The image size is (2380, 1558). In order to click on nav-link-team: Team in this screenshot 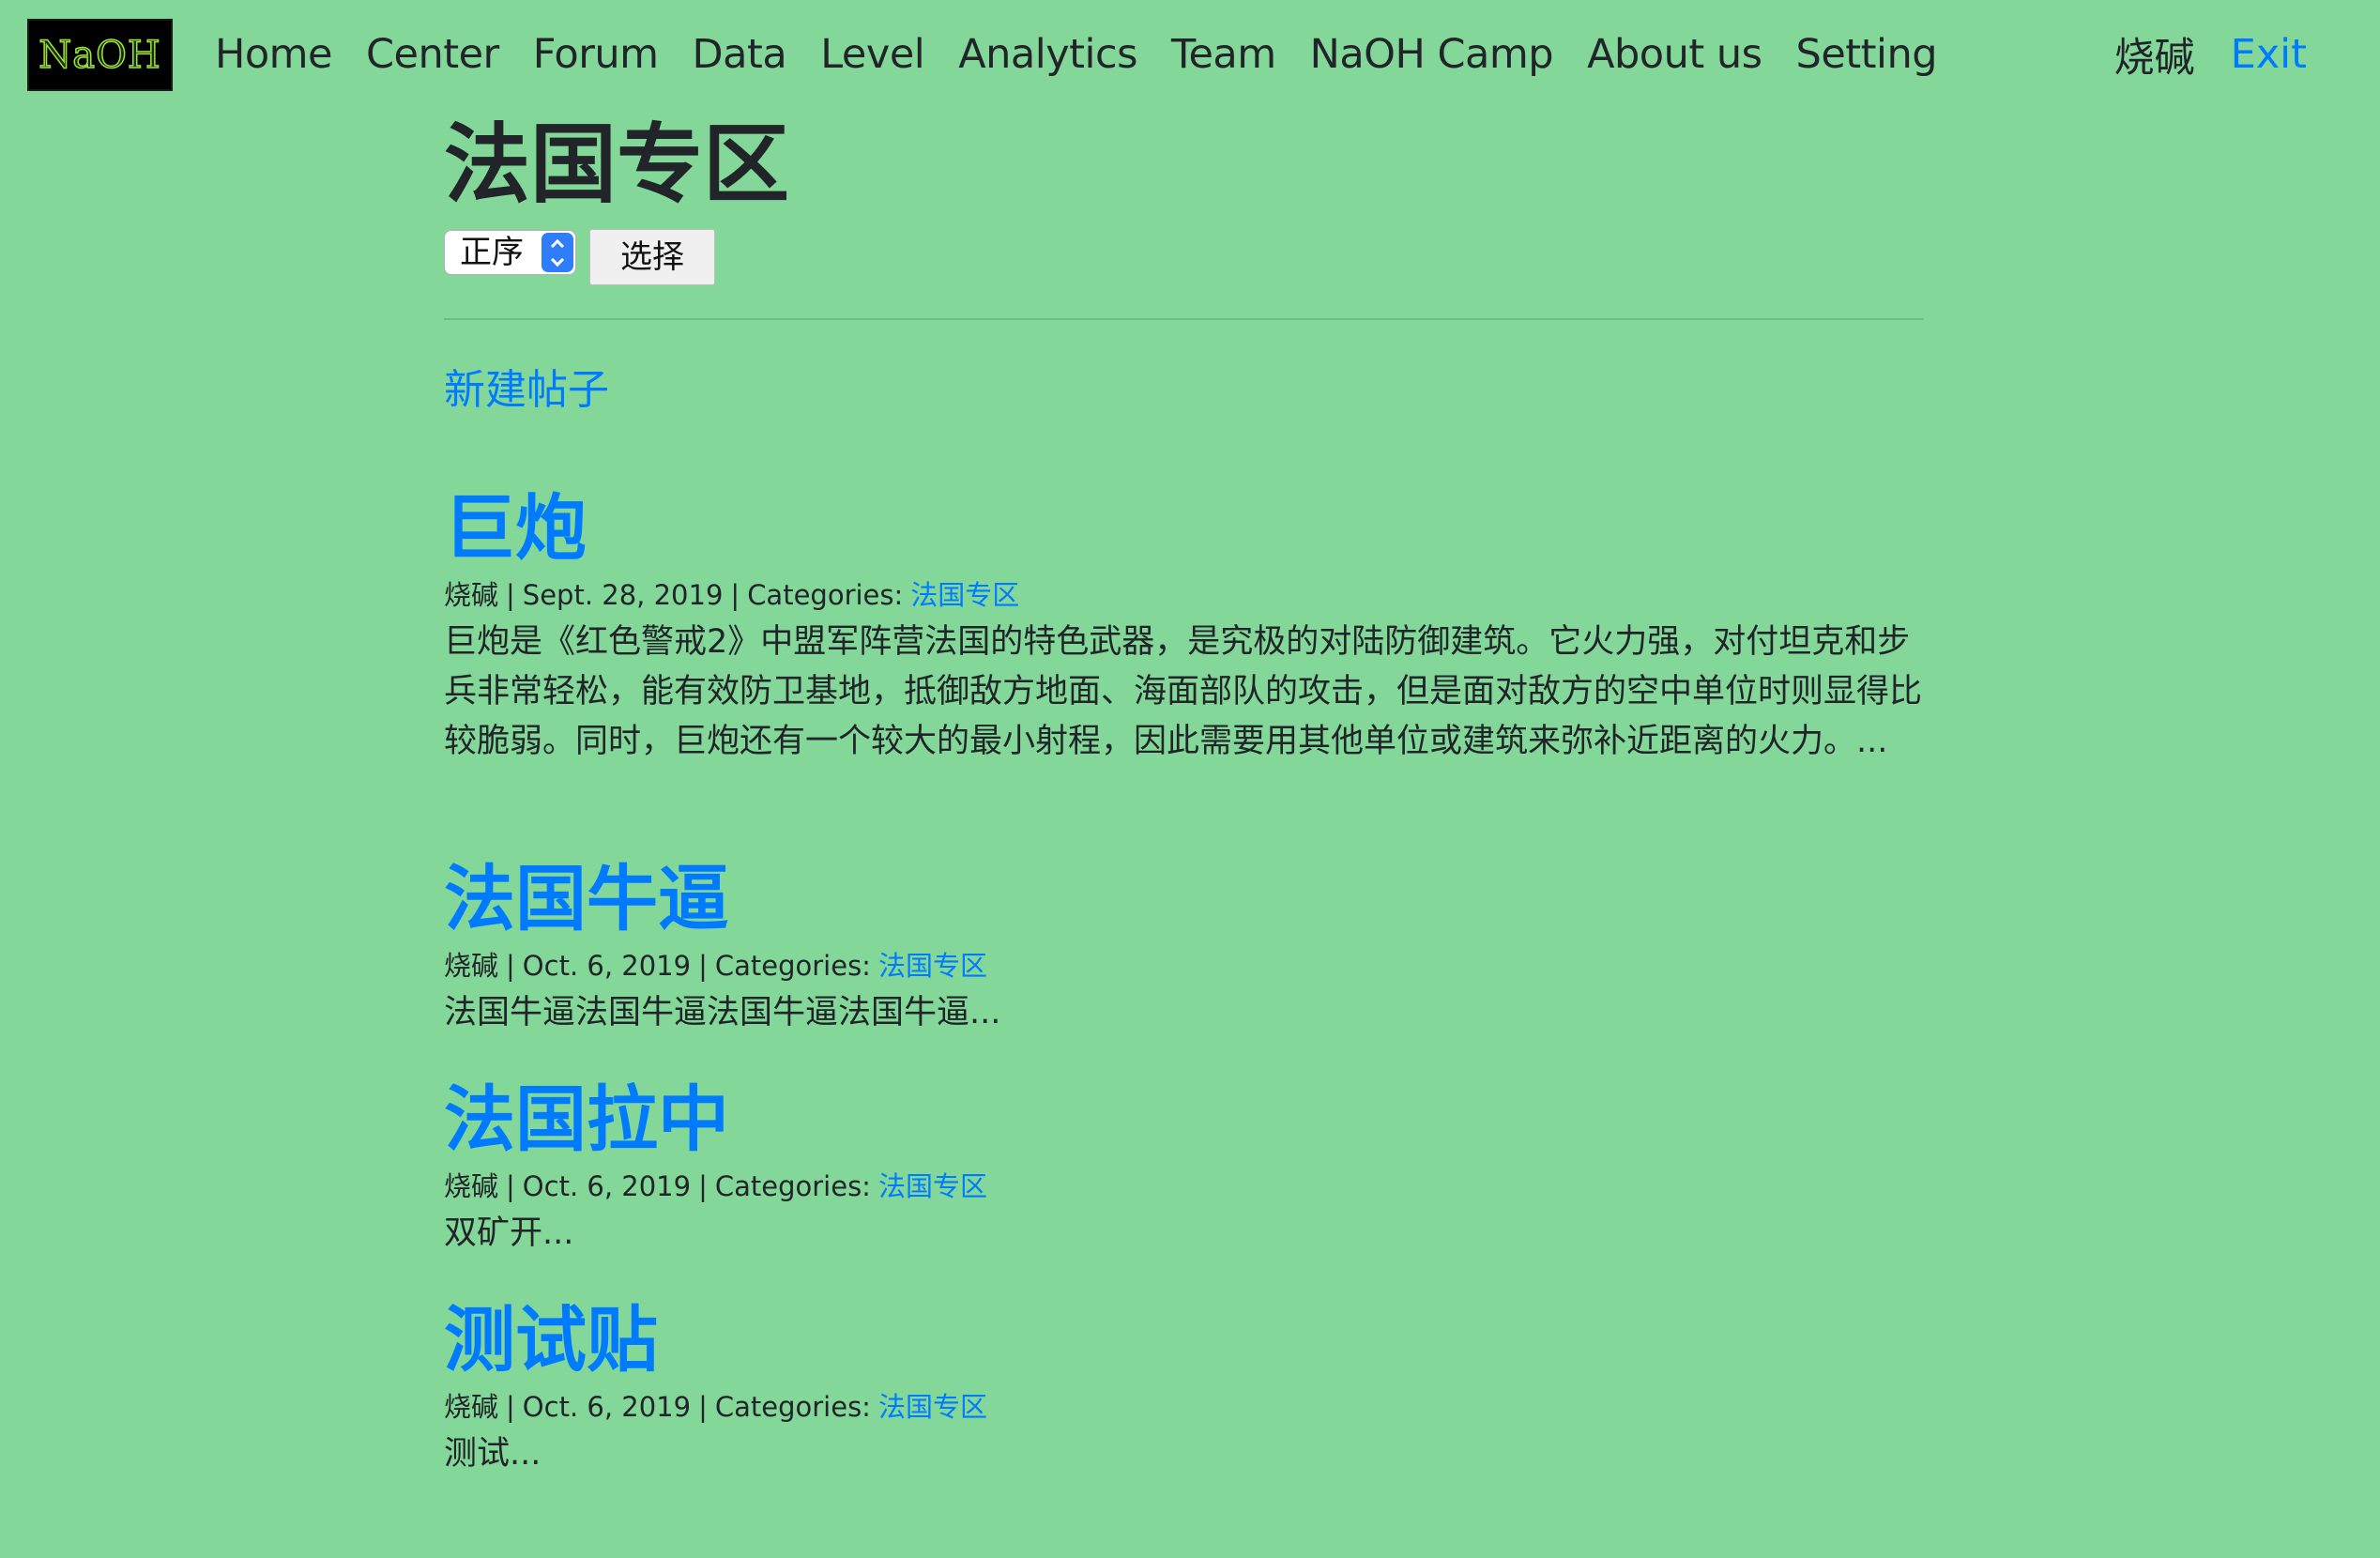, I will do `click(1223, 54)`.